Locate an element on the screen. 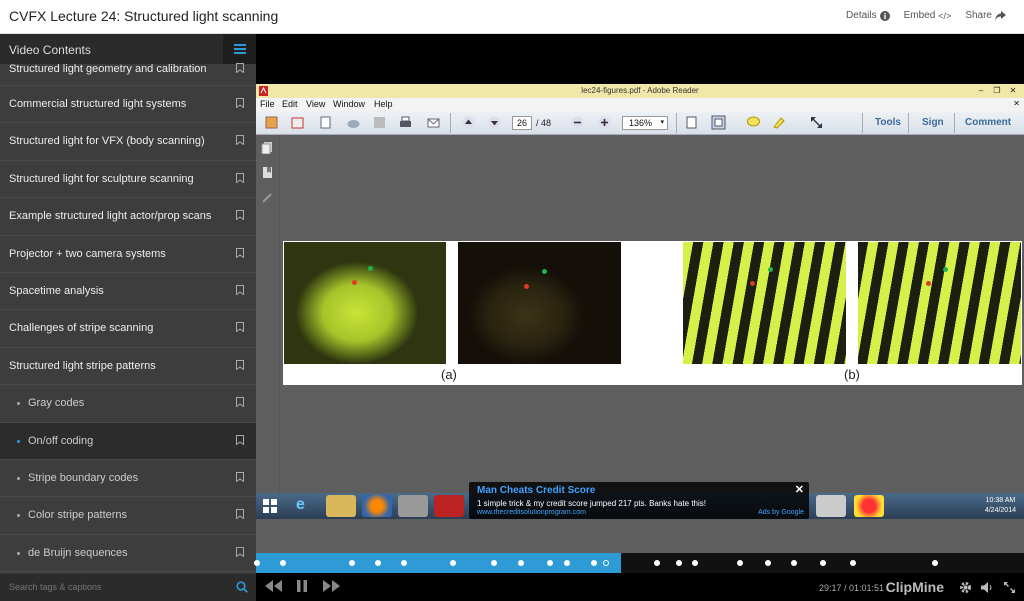 The width and height of the screenshot is (1024, 601). menu-button is located at coordinates (239, 49).